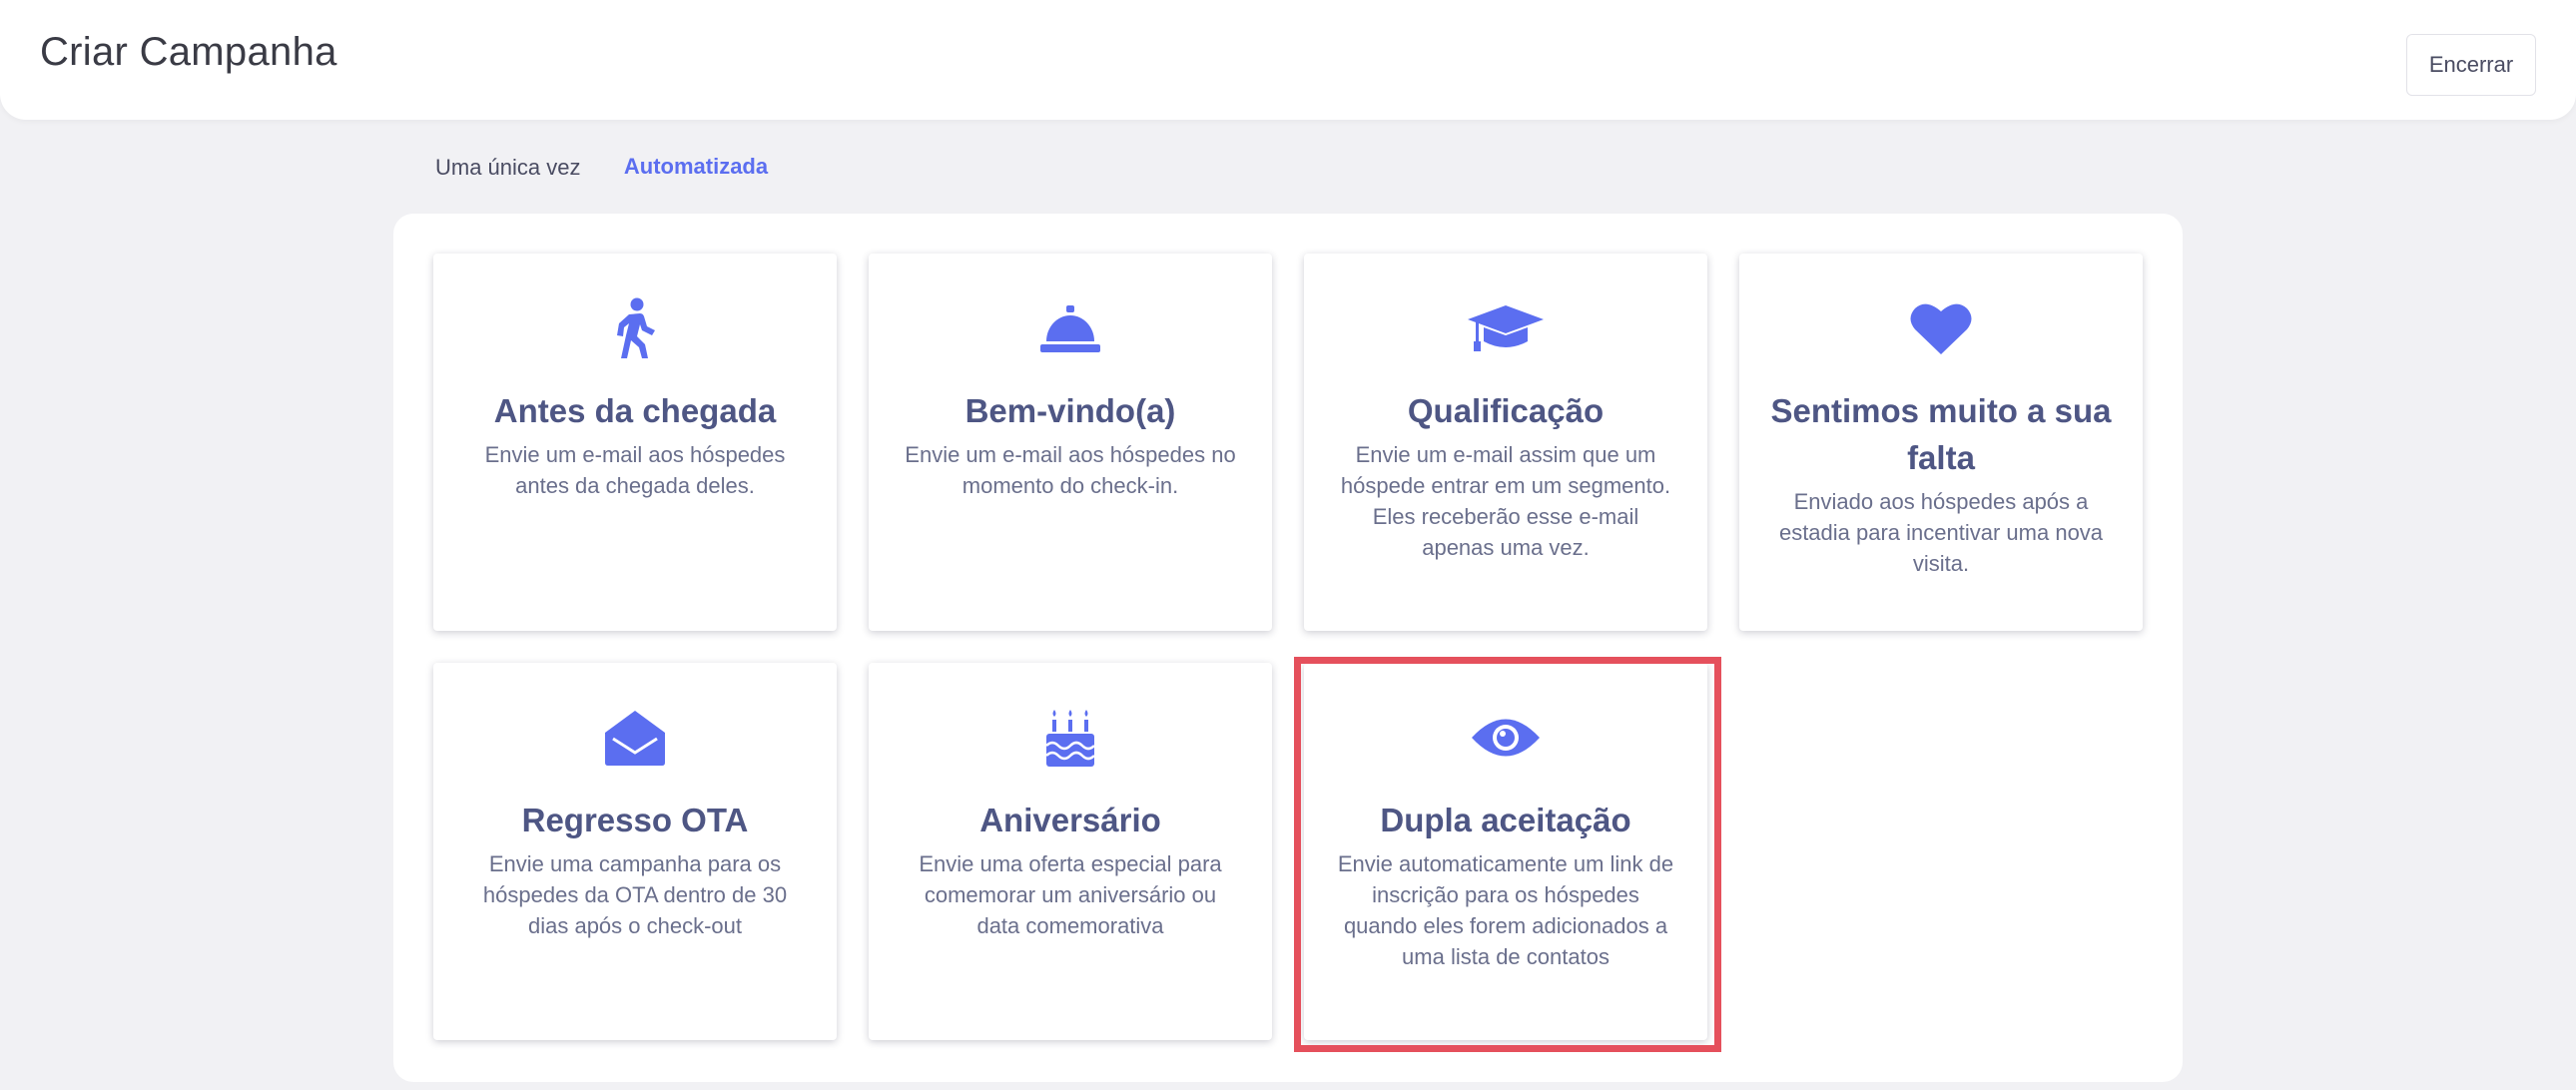 The width and height of the screenshot is (2576, 1090). Describe the element at coordinates (1070, 820) in the screenshot. I see `card-title: Aniversário` at that location.